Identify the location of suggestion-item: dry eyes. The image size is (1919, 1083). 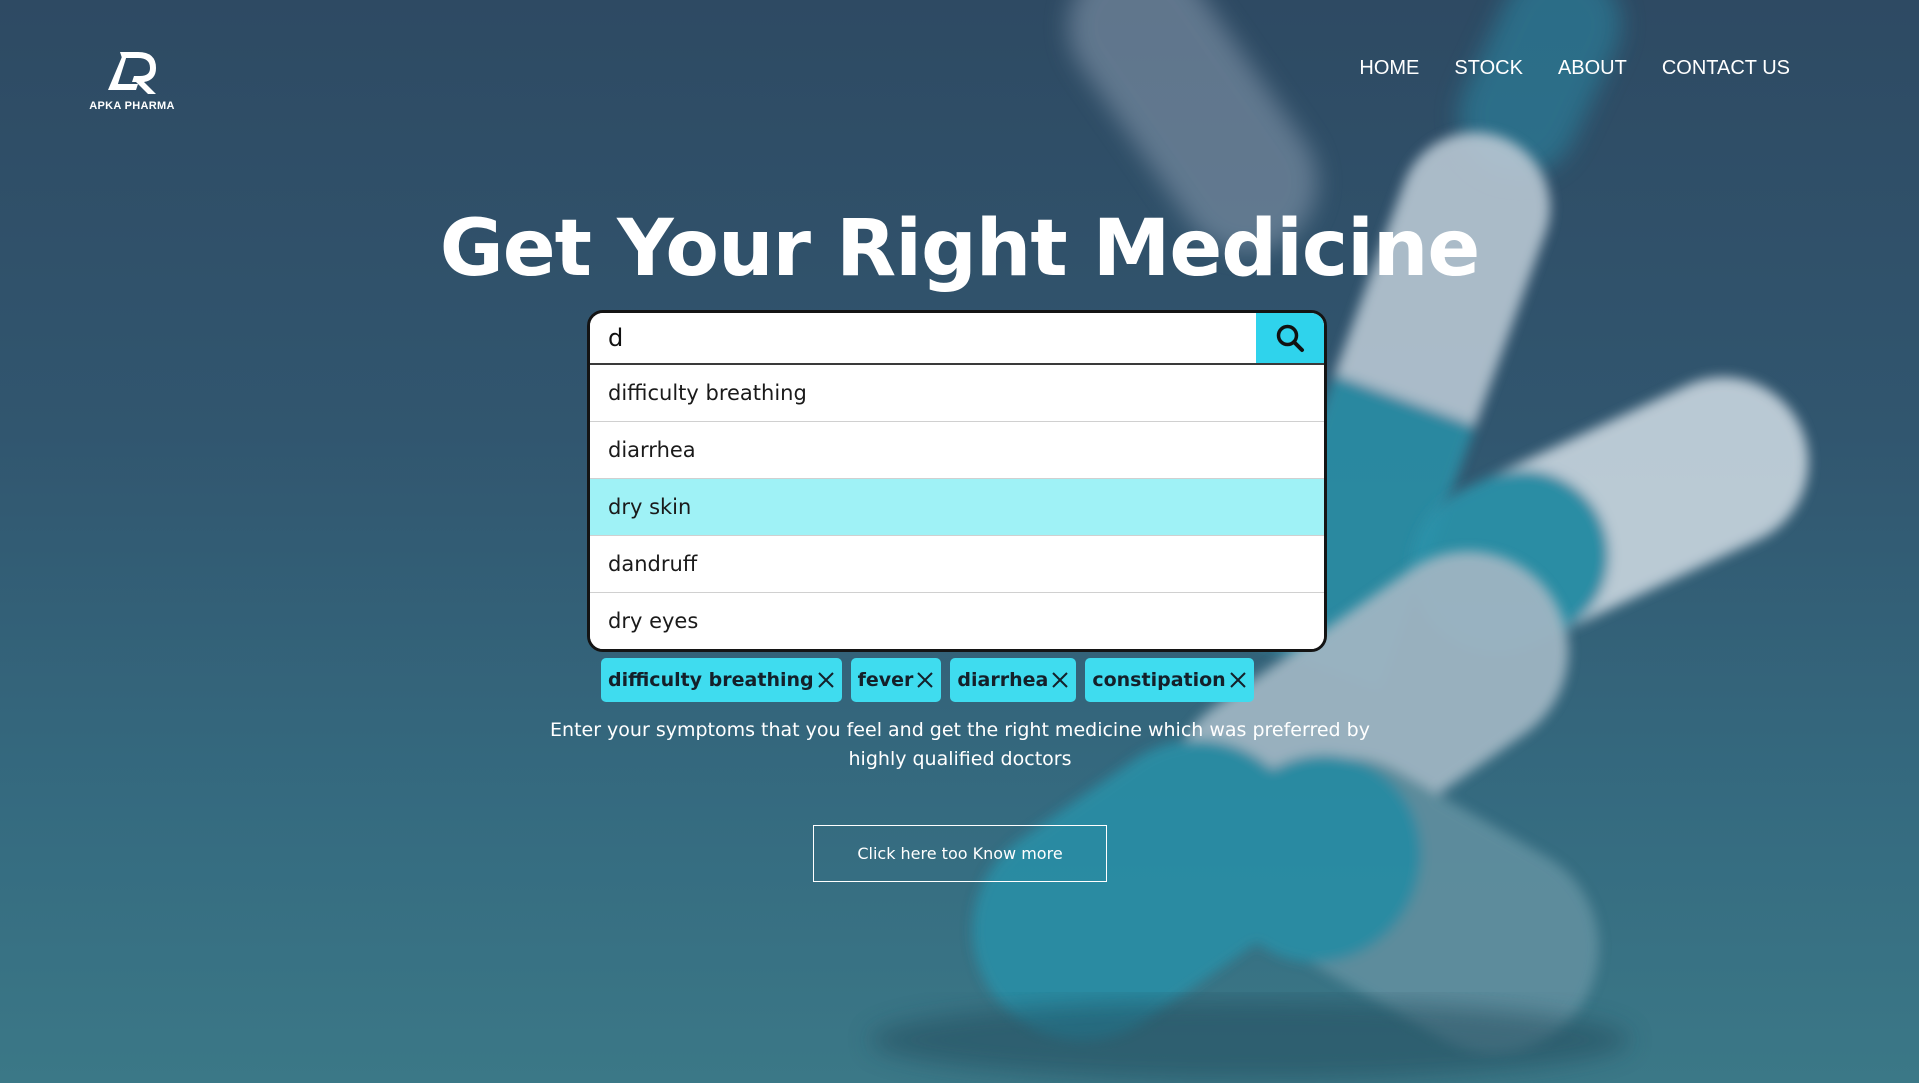
(957, 621).